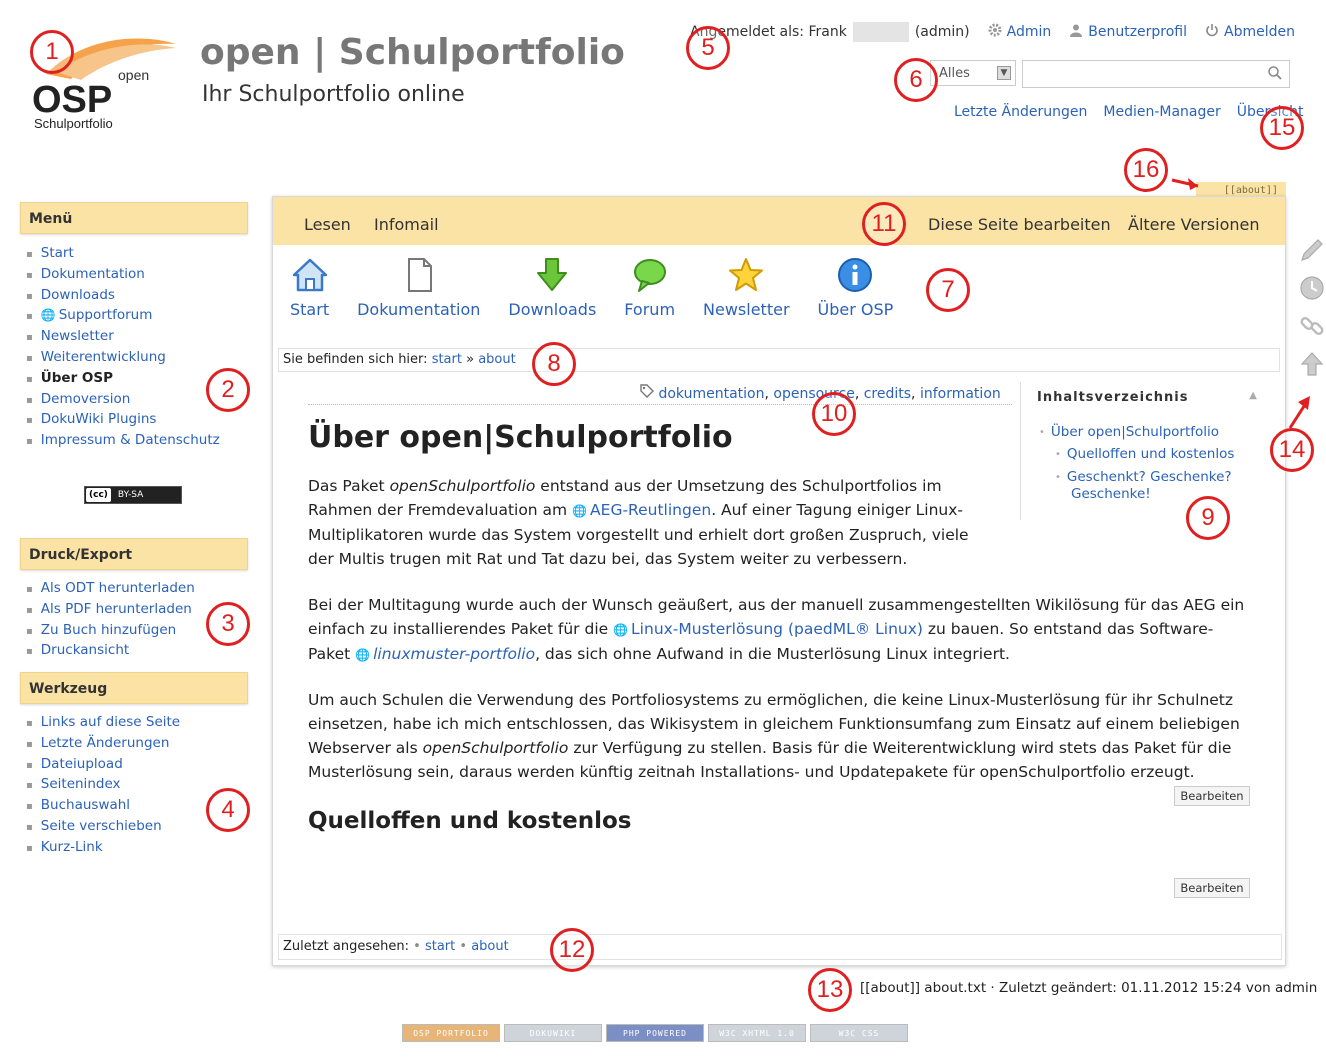 The width and height of the screenshot is (1326, 1057). What do you see at coordinates (916, 80) in the screenshot?
I see `annotation-6: 6` at bounding box center [916, 80].